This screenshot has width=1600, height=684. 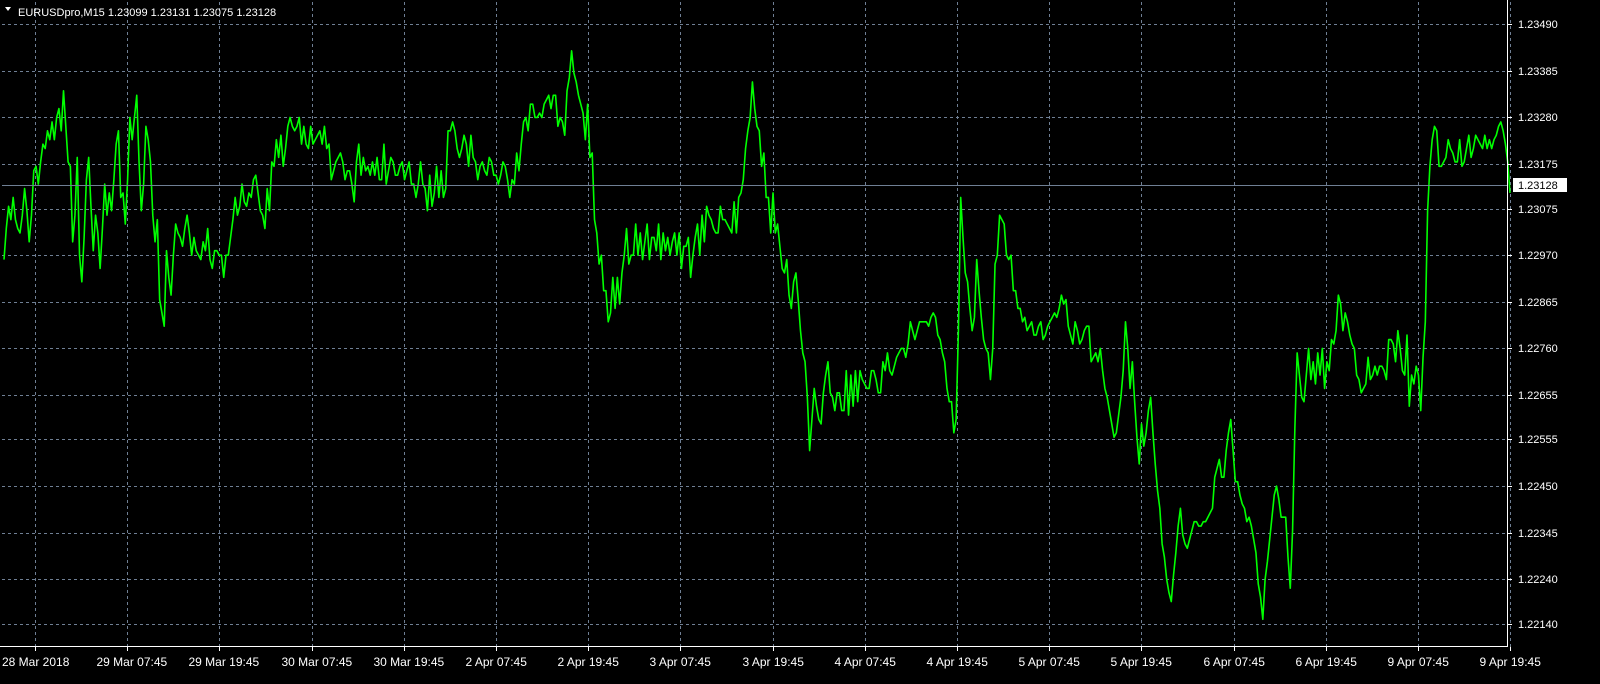 What do you see at coordinates (589, 662) in the screenshot?
I see `time-tick-label: 2 Apr 19:45` at bounding box center [589, 662].